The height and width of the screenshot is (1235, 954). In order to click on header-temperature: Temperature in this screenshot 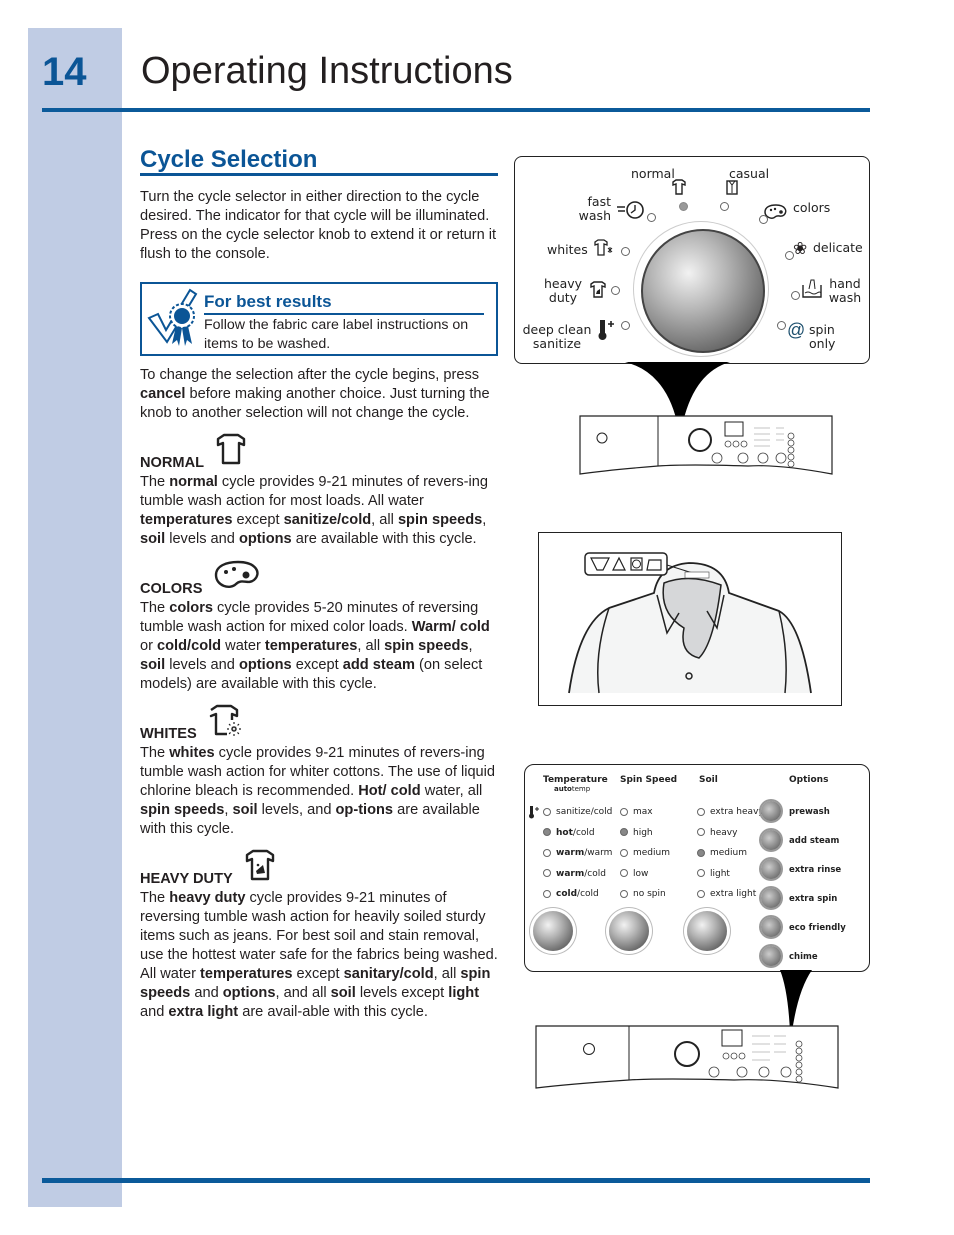, I will do `click(575, 780)`.